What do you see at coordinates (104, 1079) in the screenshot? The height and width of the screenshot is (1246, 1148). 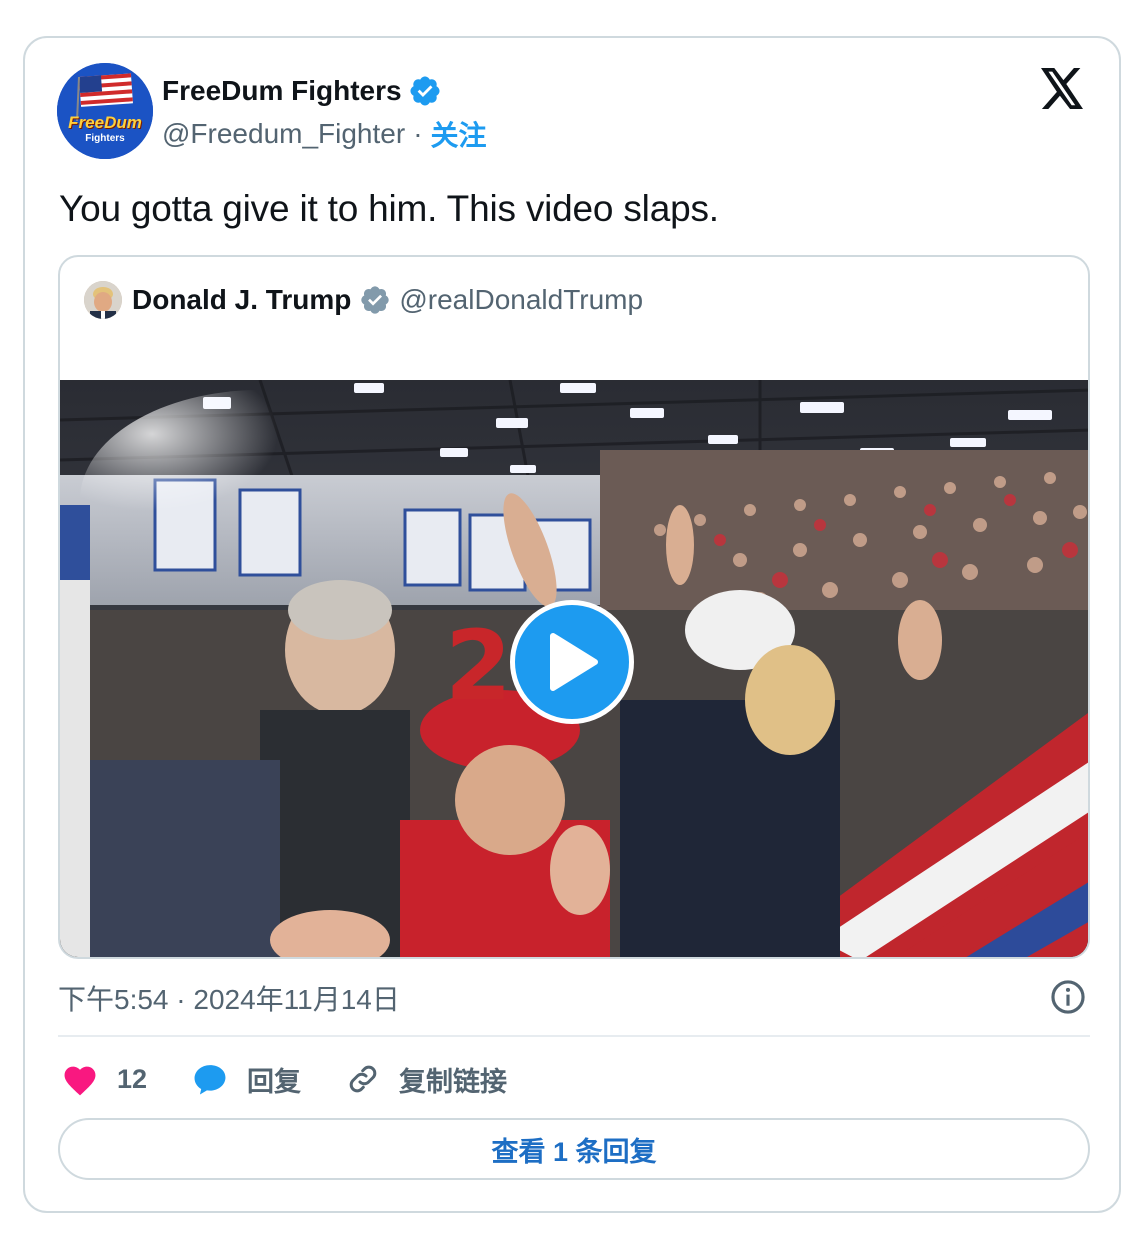 I see `like-button: 12` at bounding box center [104, 1079].